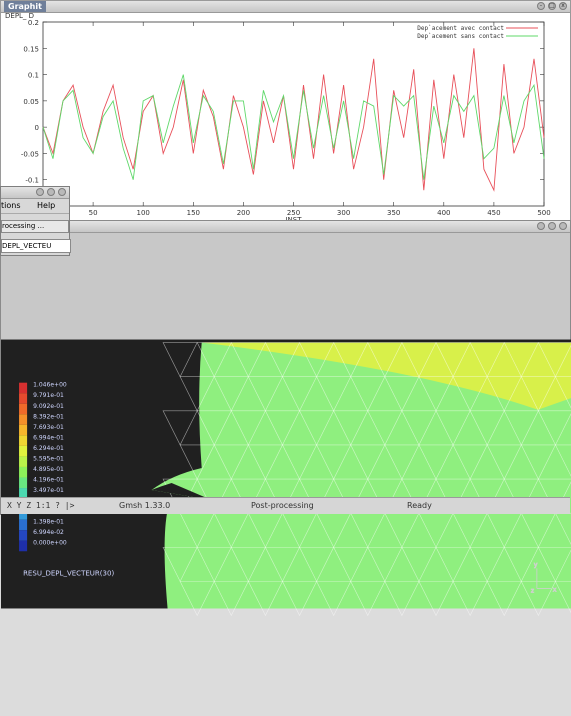 This screenshot has height=716, width=571. Describe the element at coordinates (33, 23) in the screenshot. I see `y-tick-label: 0.2` at that location.